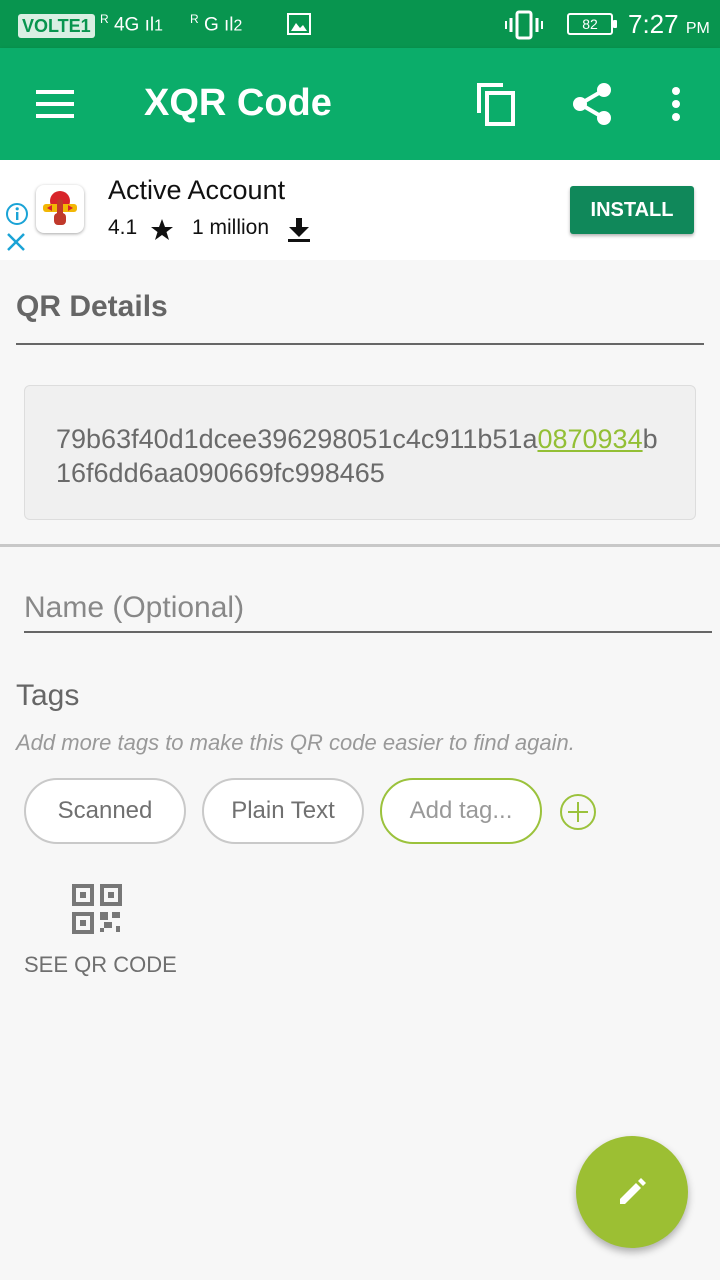  I want to click on more-options-button, so click(676, 104).